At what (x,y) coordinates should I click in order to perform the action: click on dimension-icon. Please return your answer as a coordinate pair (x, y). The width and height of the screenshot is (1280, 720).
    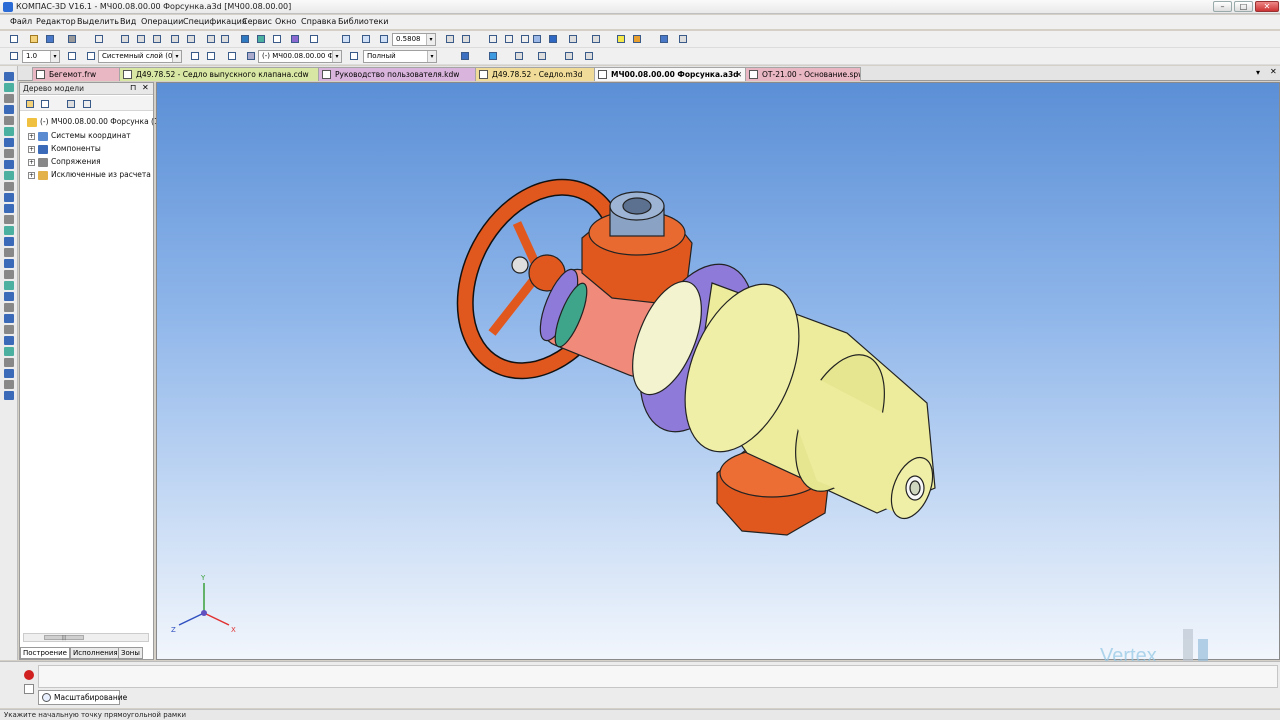
    Looking at the image, I should click on (569, 56).